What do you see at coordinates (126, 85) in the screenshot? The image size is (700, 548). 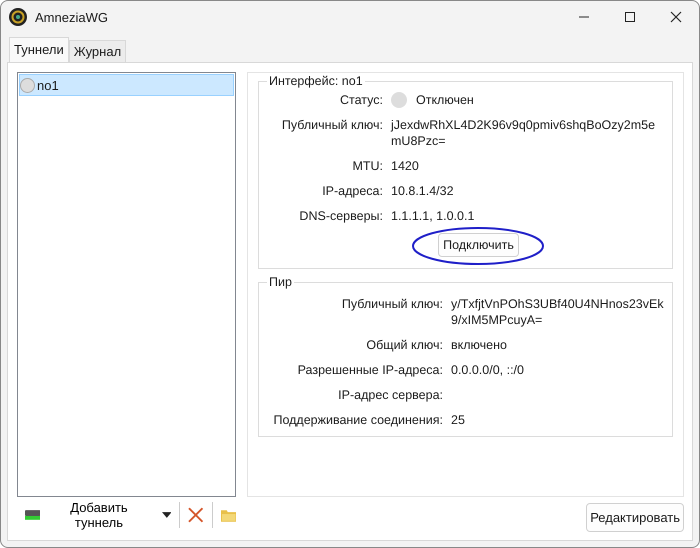 I see `tunnel-item: no1` at bounding box center [126, 85].